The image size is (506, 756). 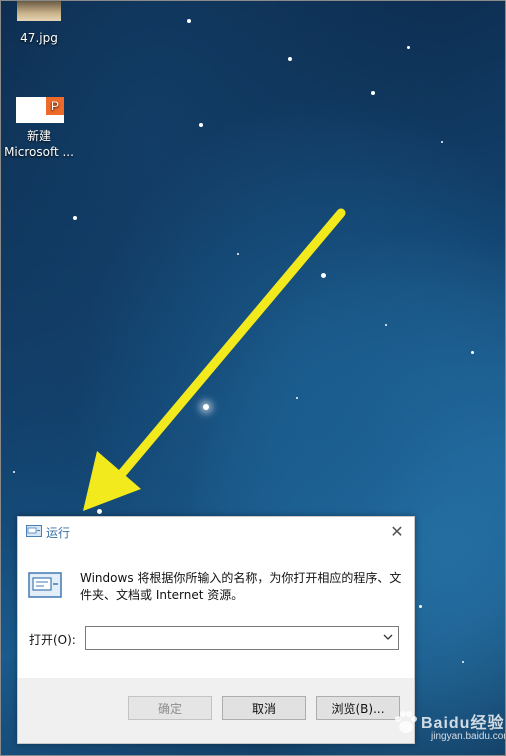 I want to click on open-combobox, so click(x=242, y=638).